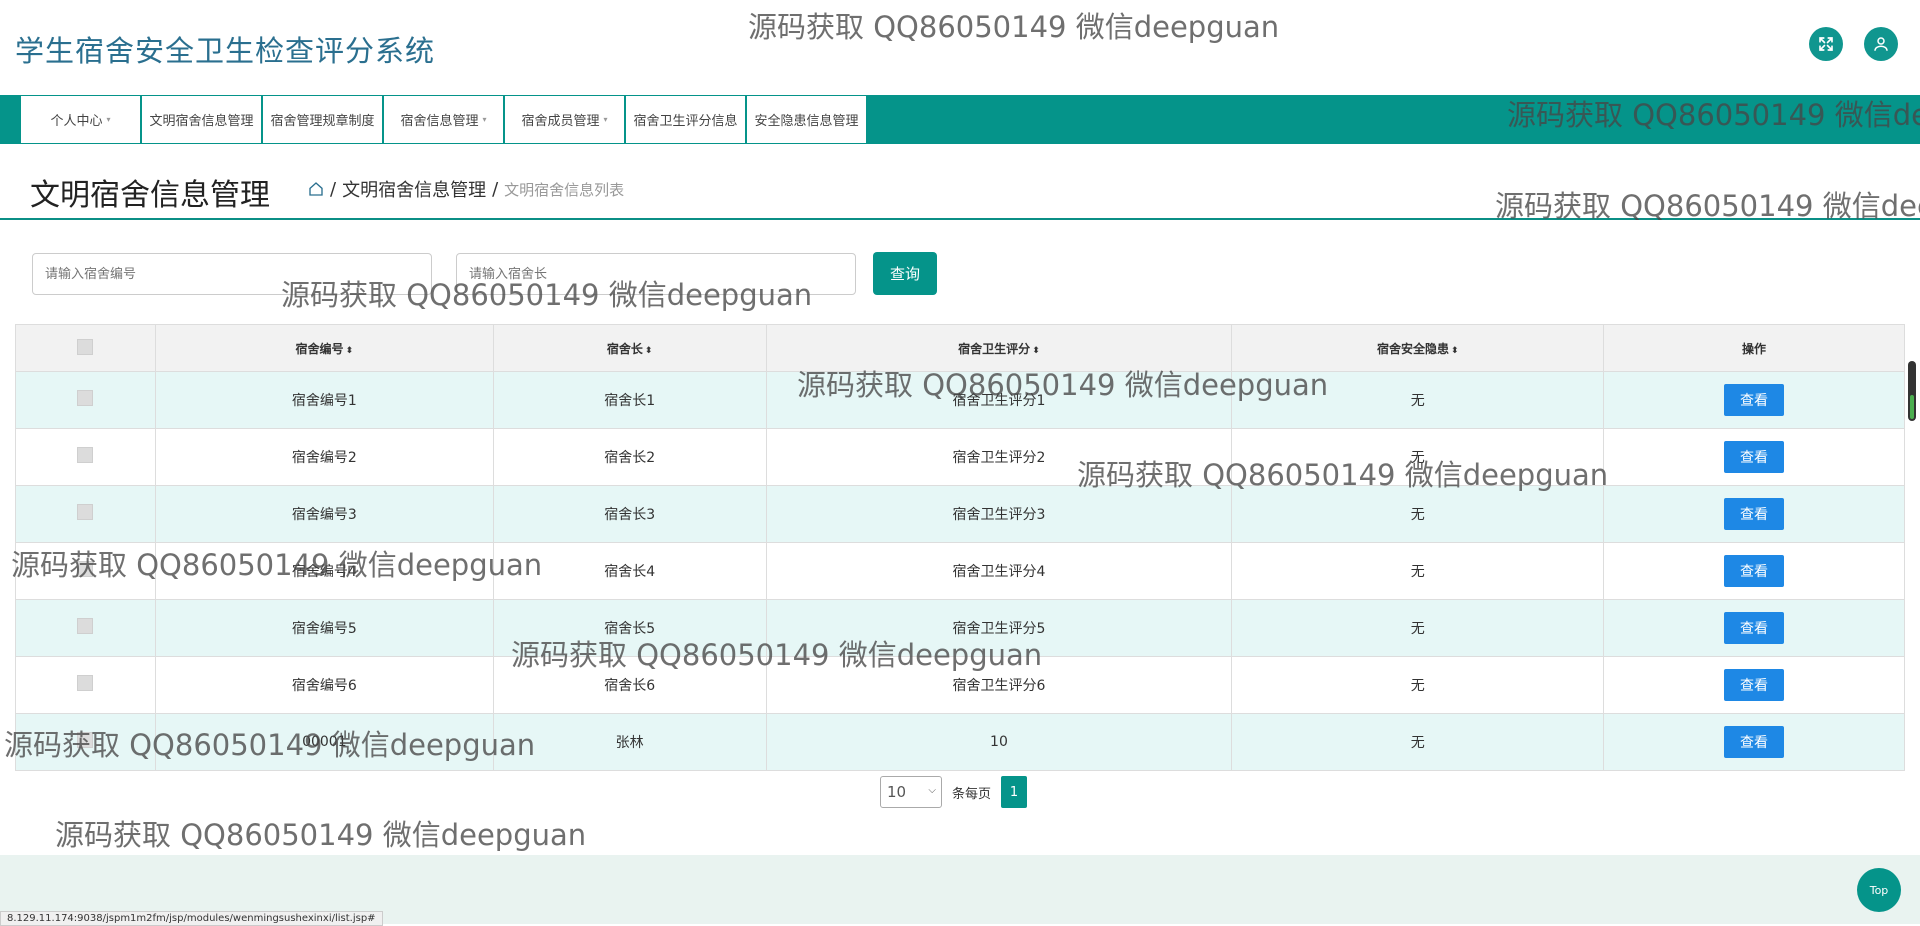 The image size is (1920, 926). Describe the element at coordinates (897, 792) in the screenshot. I see `page-size-value: 10` at that location.